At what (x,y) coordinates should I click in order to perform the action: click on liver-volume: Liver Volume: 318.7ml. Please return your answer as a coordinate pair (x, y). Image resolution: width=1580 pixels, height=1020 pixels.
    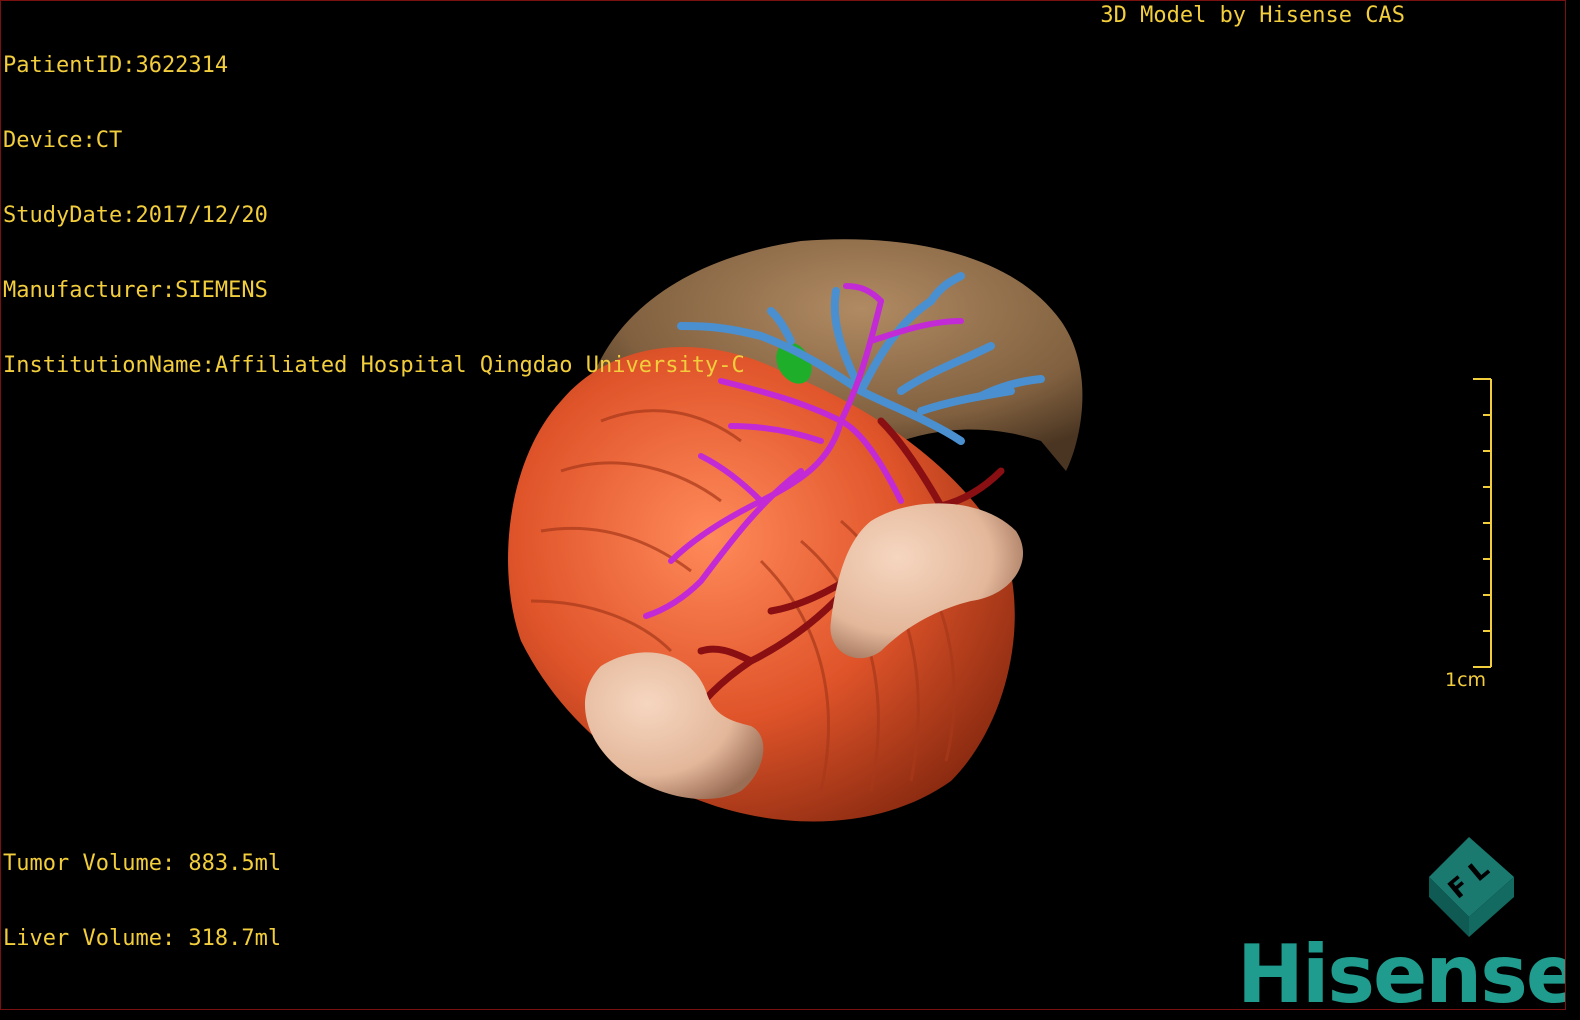
    Looking at the image, I should click on (142, 938).